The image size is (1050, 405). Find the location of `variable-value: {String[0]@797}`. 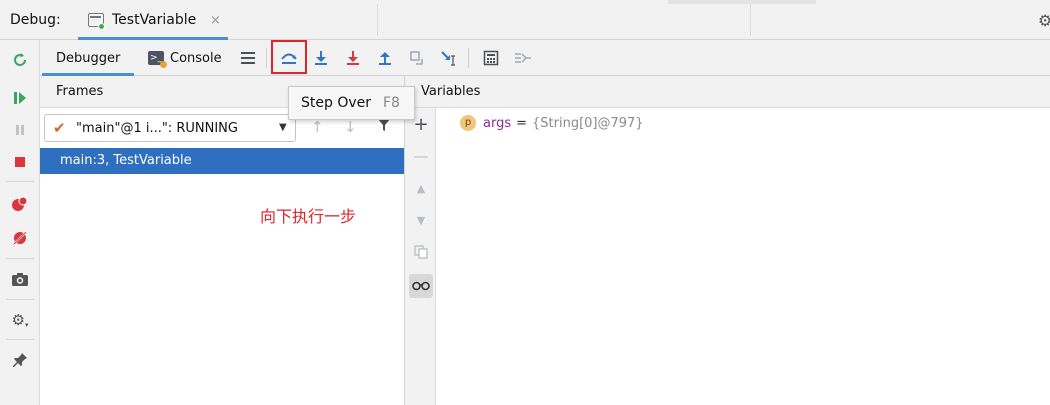

variable-value: {String[0]@797} is located at coordinates (588, 123).